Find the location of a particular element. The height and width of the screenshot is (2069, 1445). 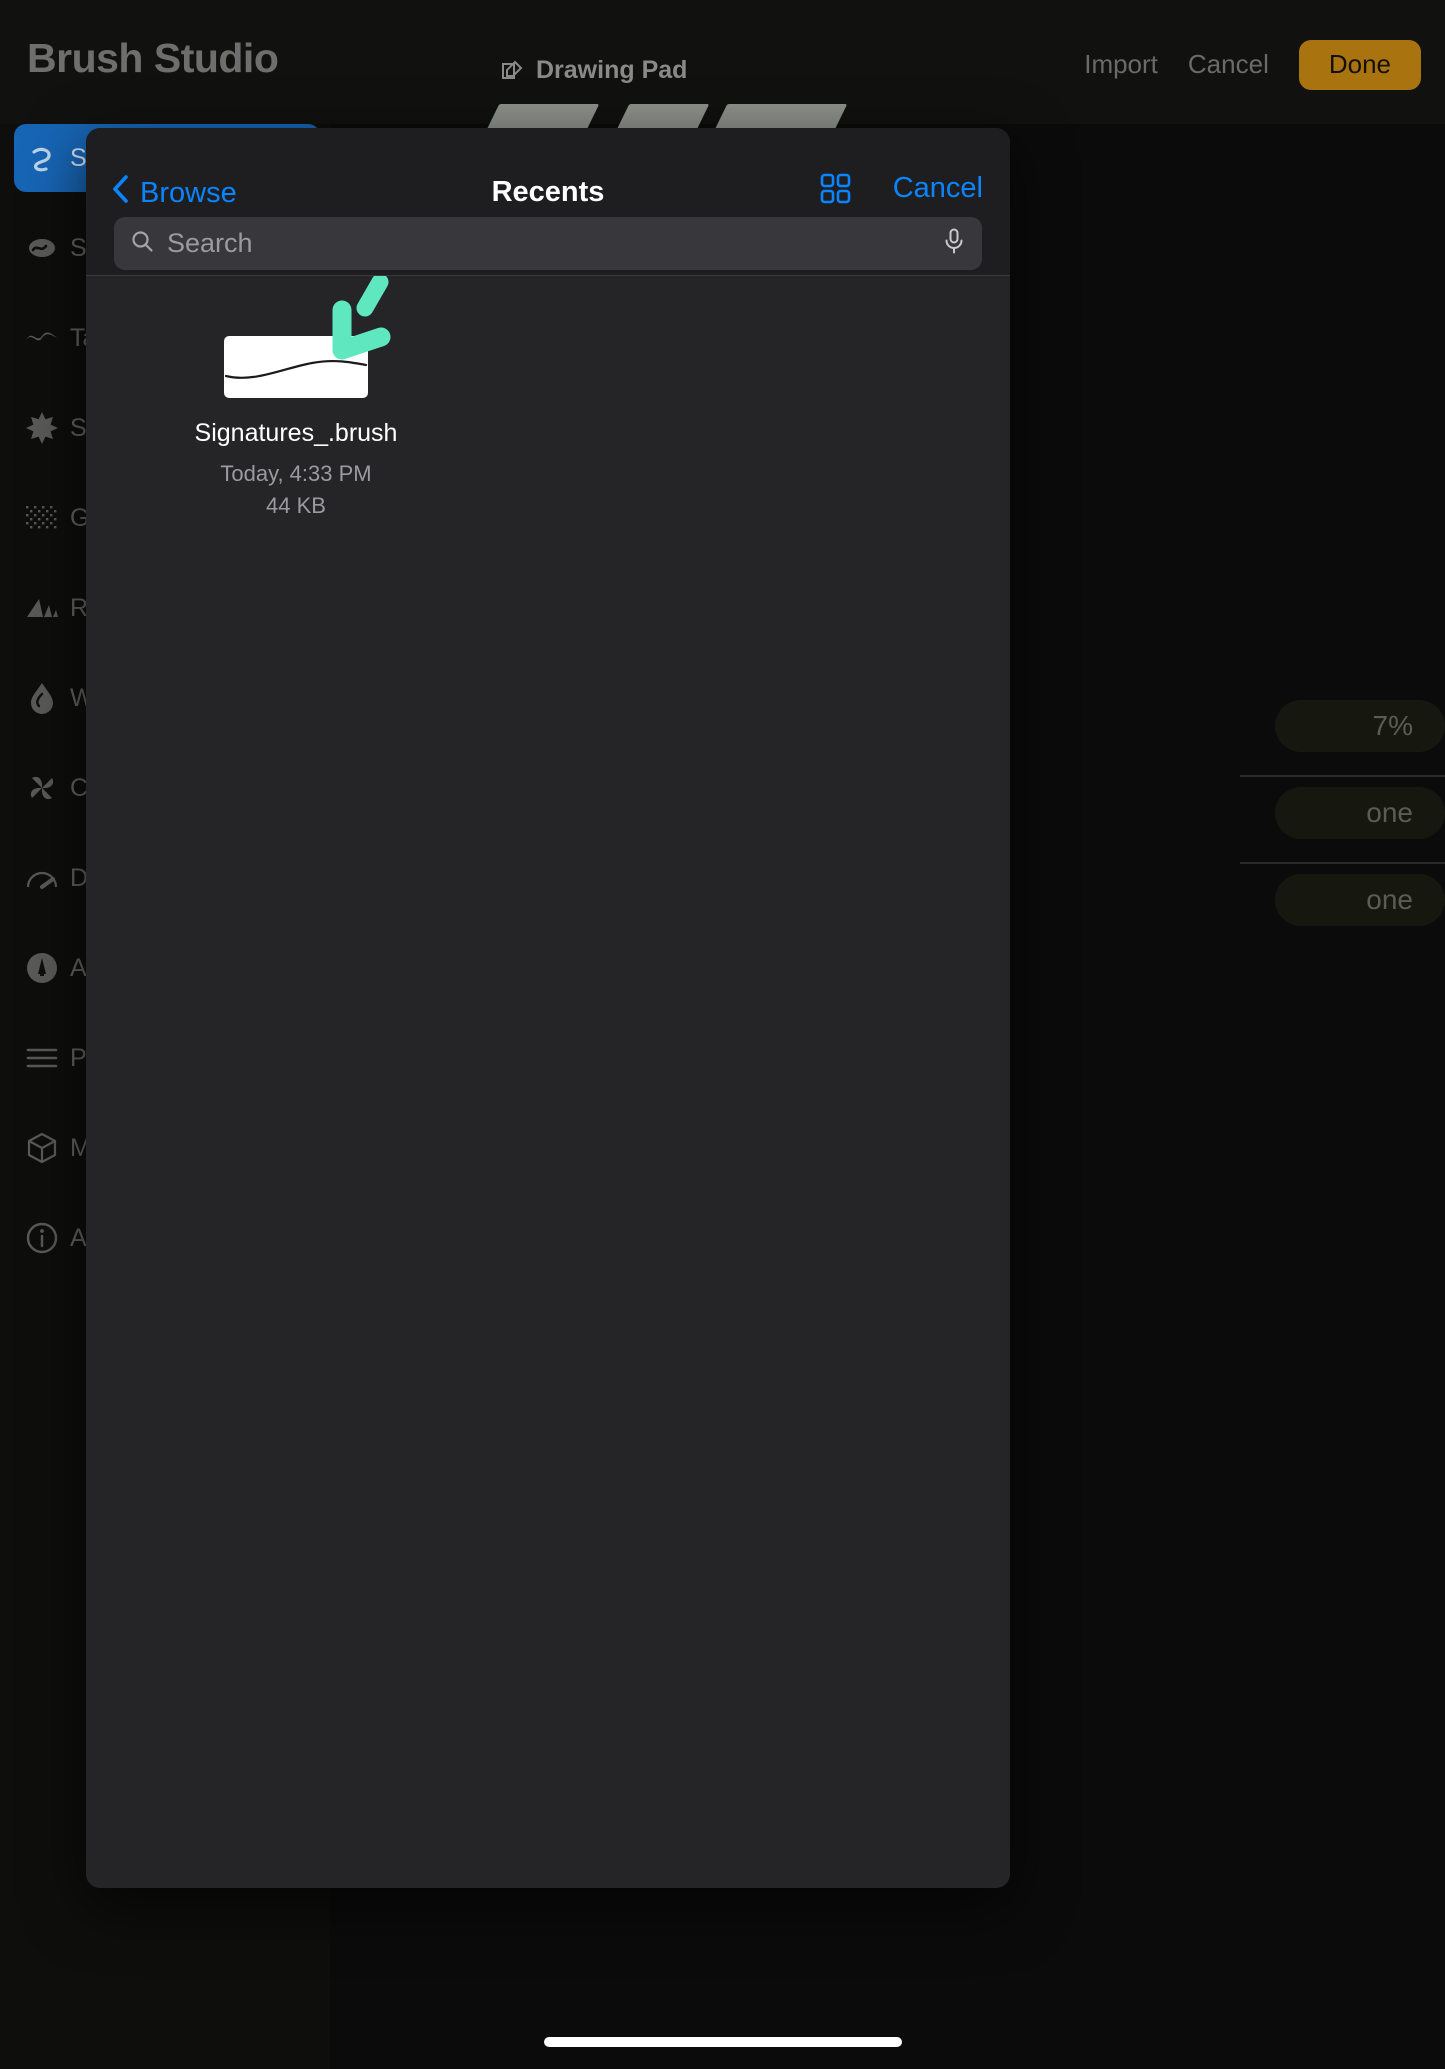

color-dynamics-icon is located at coordinates (42, 788).